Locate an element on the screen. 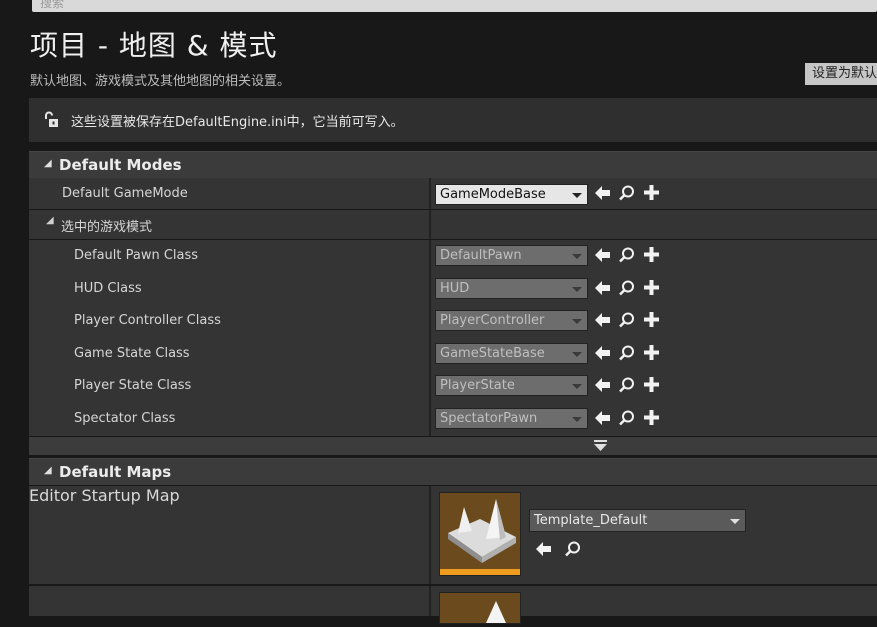  player-state-class-combo: PlayerState is located at coordinates (511, 385).